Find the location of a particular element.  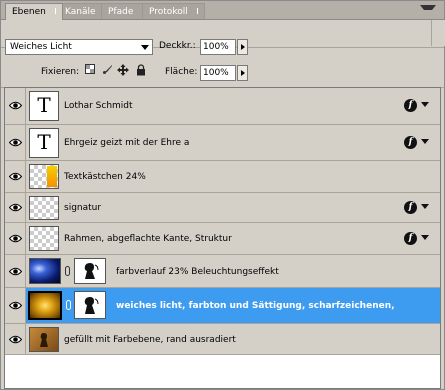

layer-name: Textkästchen 24% is located at coordinates (105, 177).